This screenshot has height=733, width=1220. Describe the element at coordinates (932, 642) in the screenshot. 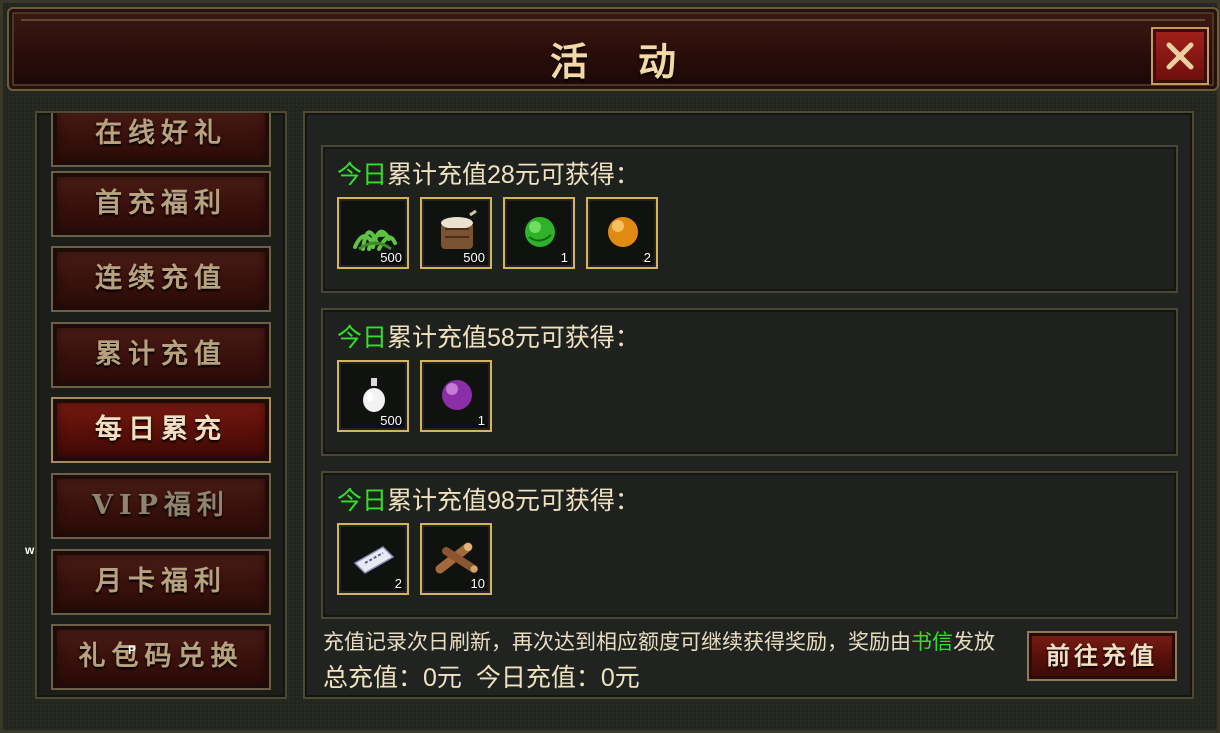

I see `note-mail-link: 书信` at that location.